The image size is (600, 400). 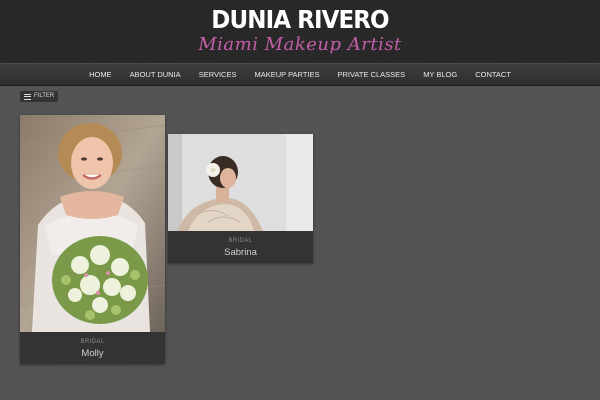 What do you see at coordinates (493, 75) in the screenshot?
I see `nav-item-contact: CONTACT` at bounding box center [493, 75].